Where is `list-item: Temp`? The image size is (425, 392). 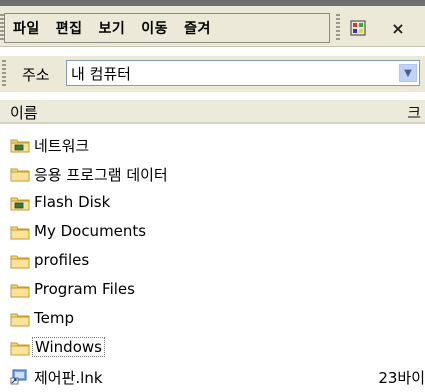
list-item: Temp is located at coordinates (212, 320).